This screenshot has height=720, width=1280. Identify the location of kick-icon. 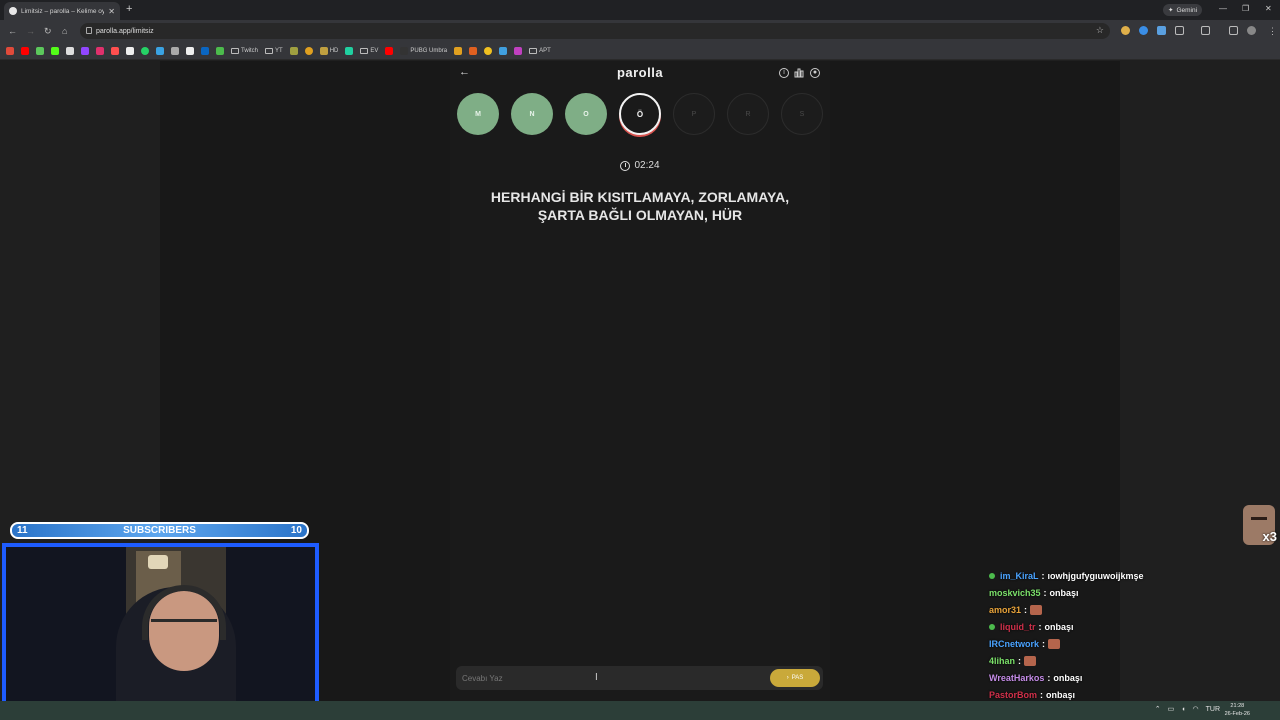
(55, 50).